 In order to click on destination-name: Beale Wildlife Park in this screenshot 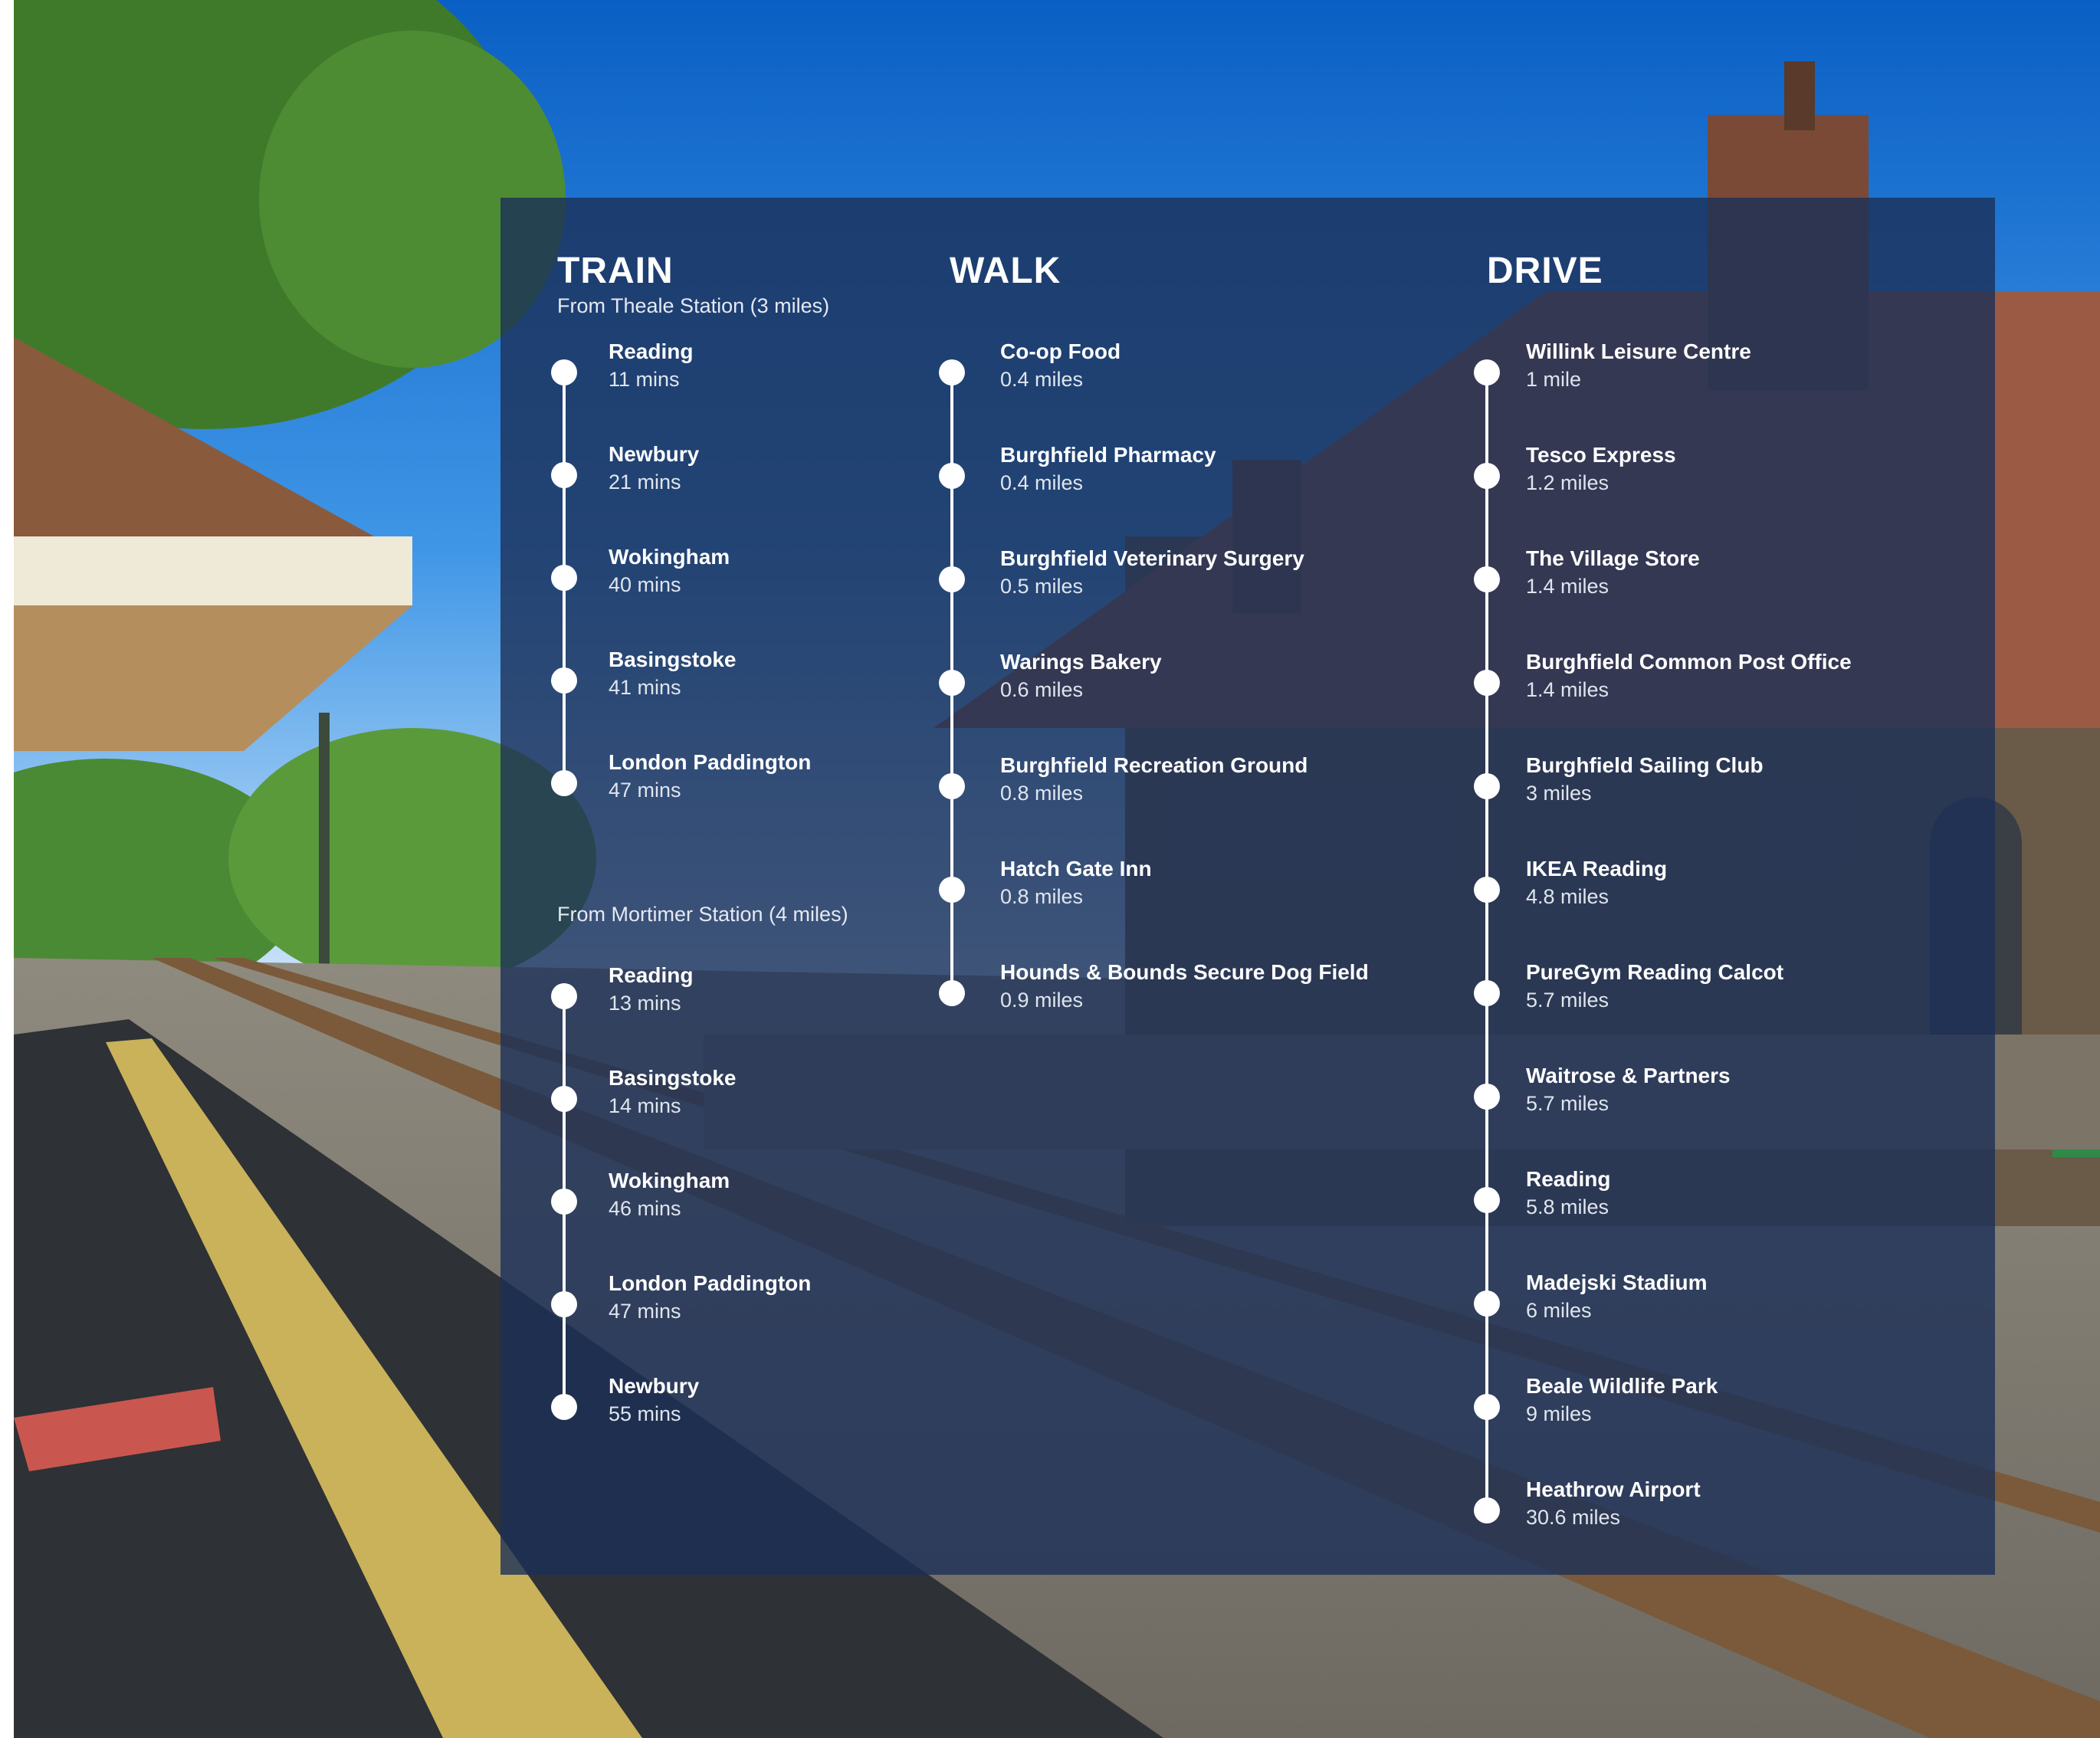, I will do `click(1622, 1386)`.